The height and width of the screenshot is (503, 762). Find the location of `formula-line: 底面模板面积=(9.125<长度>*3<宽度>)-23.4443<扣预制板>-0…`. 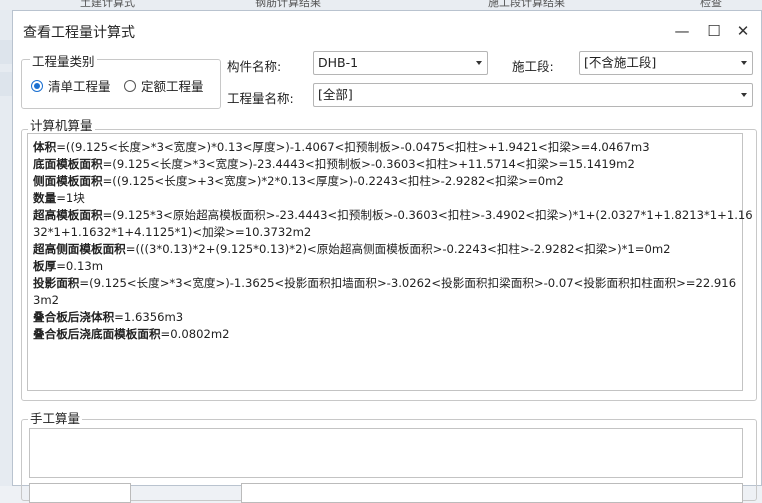

formula-line: 底面模板面积=(9.125<长度>*3<宽度>)-23.4443<扣预制板>-0… is located at coordinates (385, 164).